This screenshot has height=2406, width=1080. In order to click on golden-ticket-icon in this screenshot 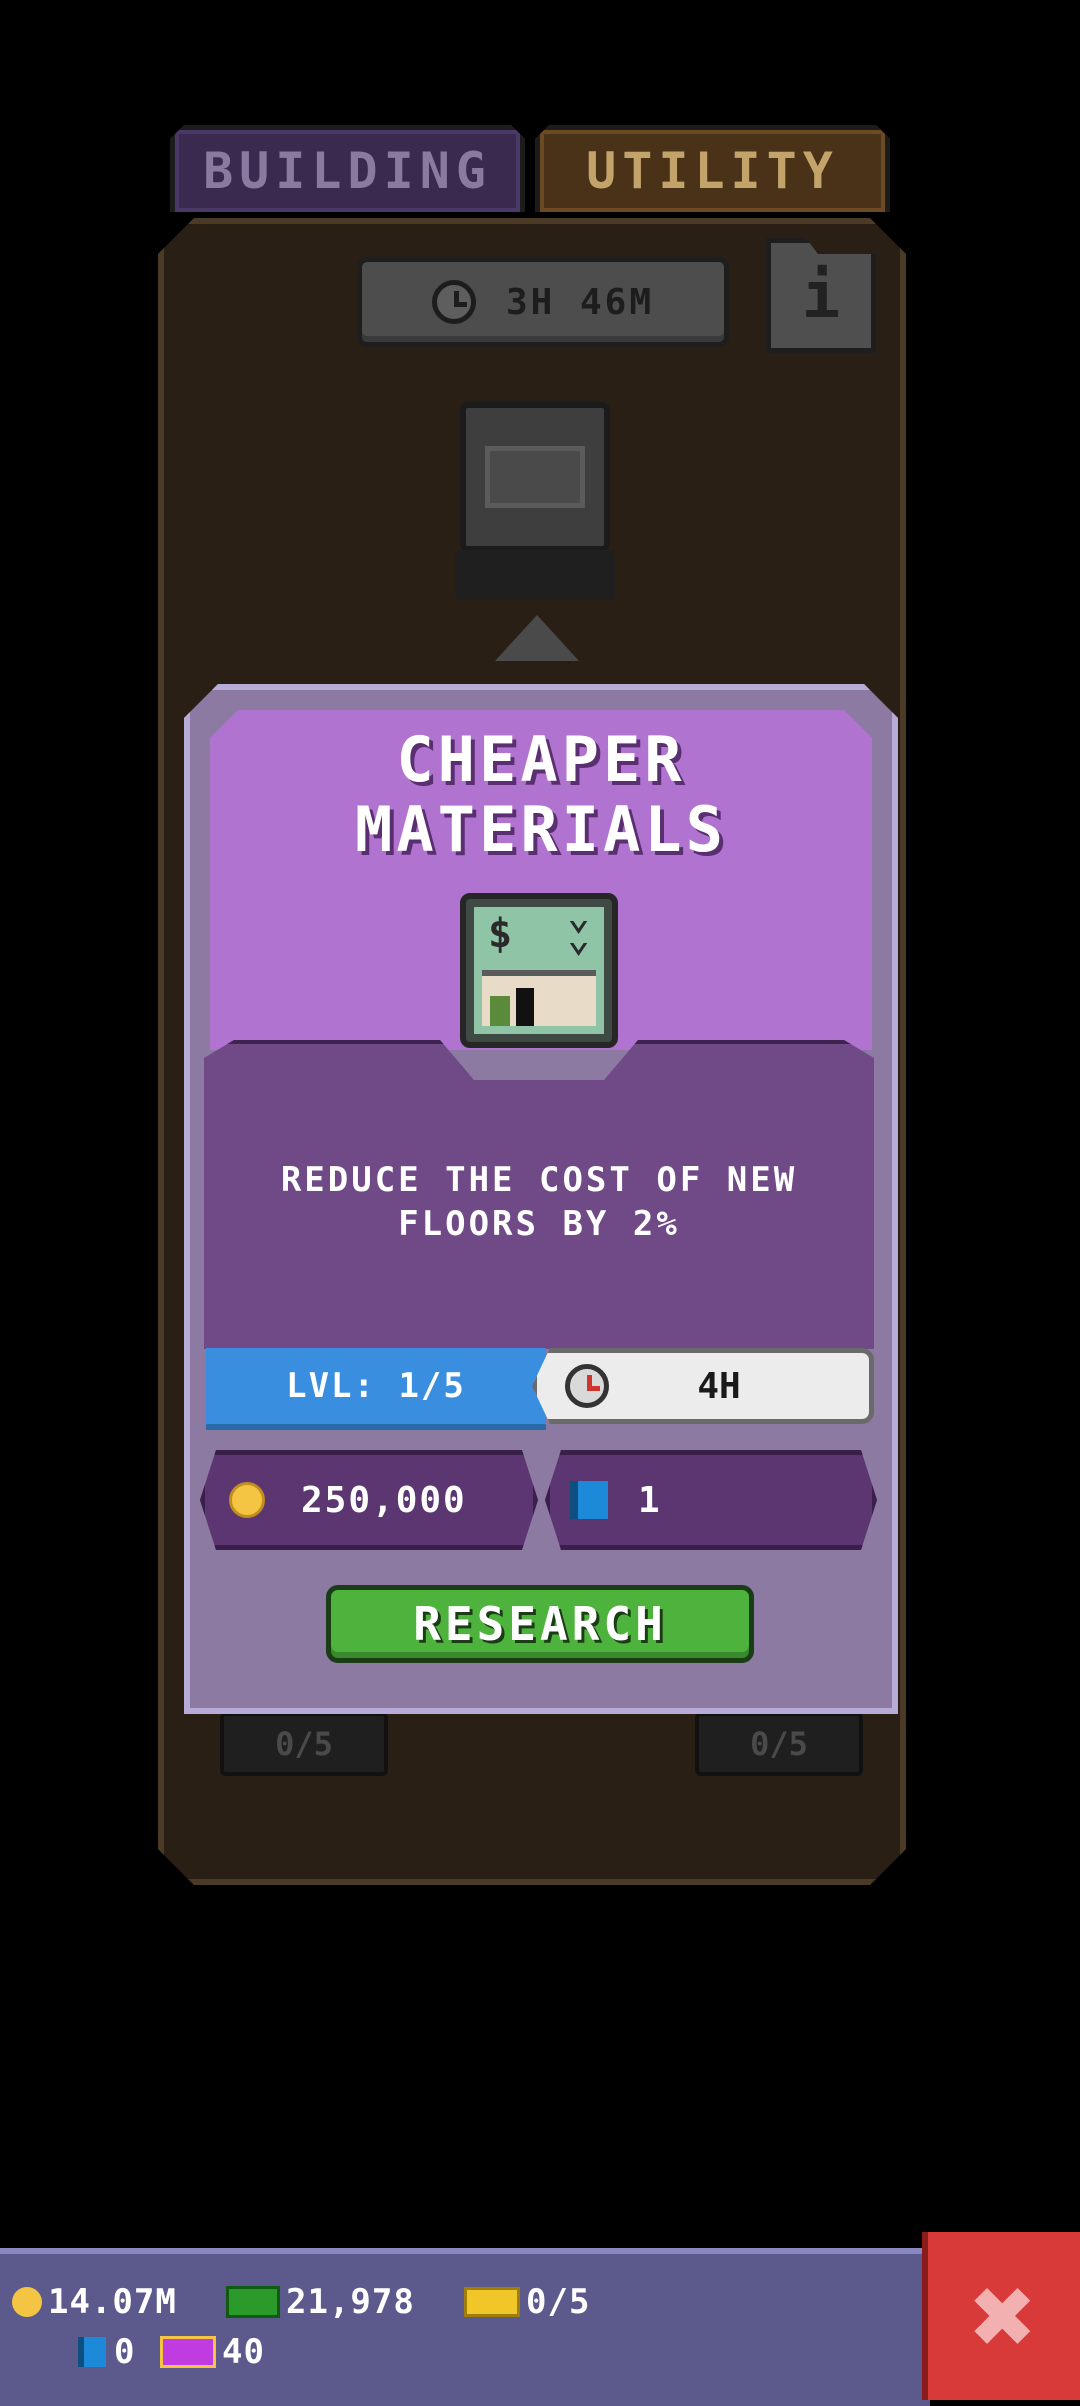, I will do `click(188, 2352)`.